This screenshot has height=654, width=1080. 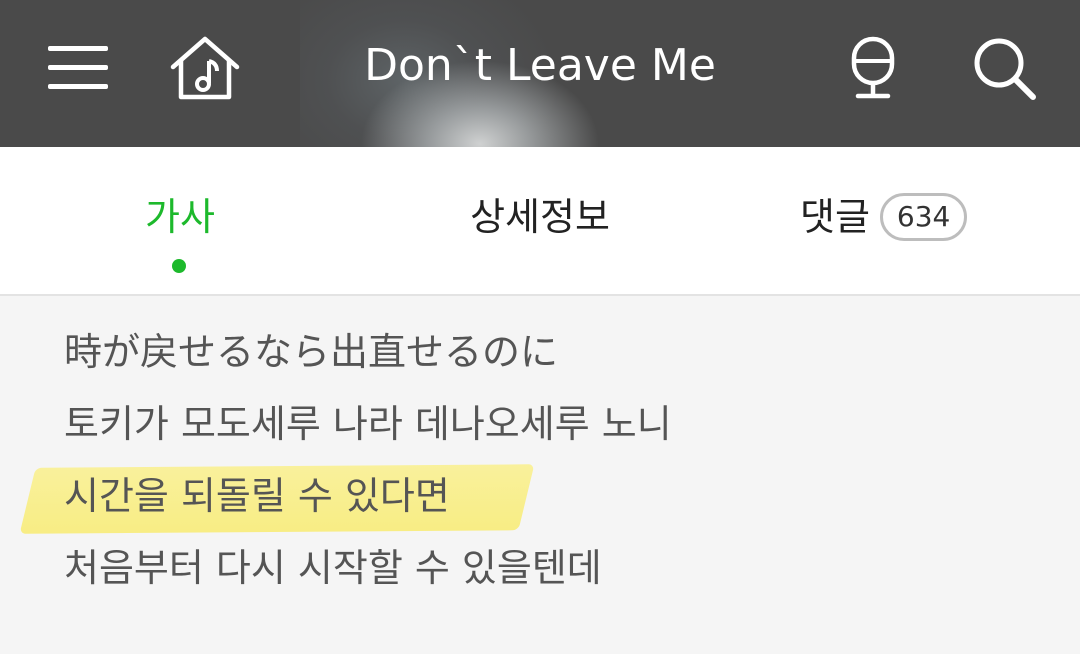 What do you see at coordinates (540, 217) in the screenshot?
I see `tab-details: 상세정보` at bounding box center [540, 217].